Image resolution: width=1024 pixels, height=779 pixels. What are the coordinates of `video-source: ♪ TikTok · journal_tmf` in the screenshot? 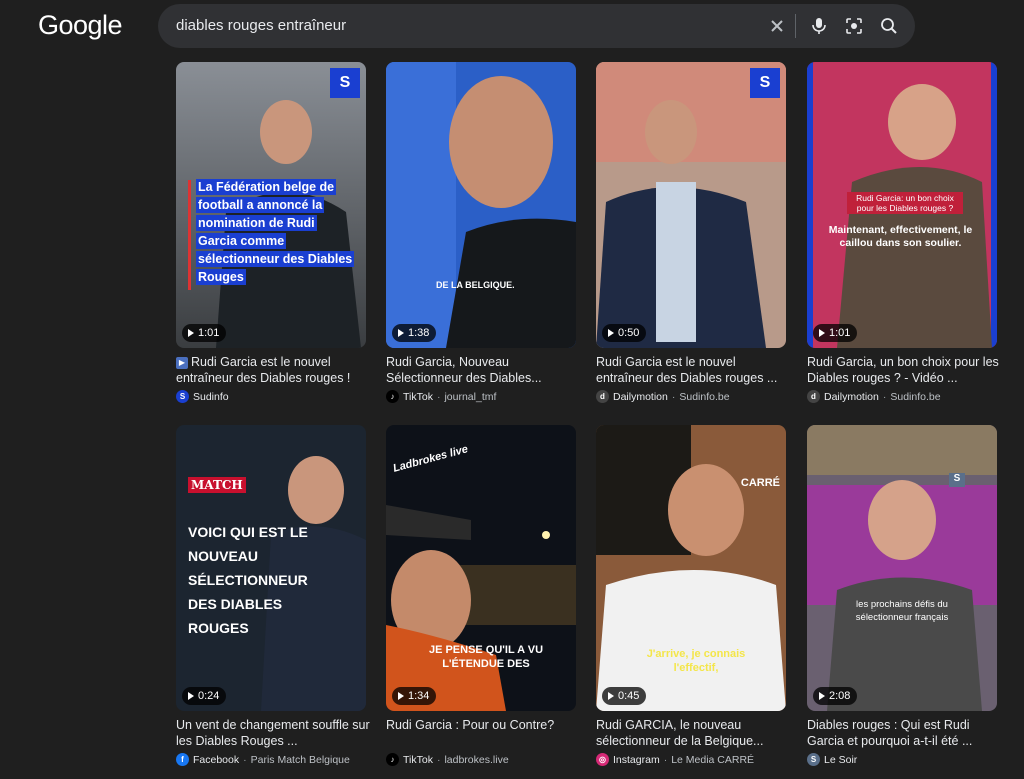 It's located at (486, 396).